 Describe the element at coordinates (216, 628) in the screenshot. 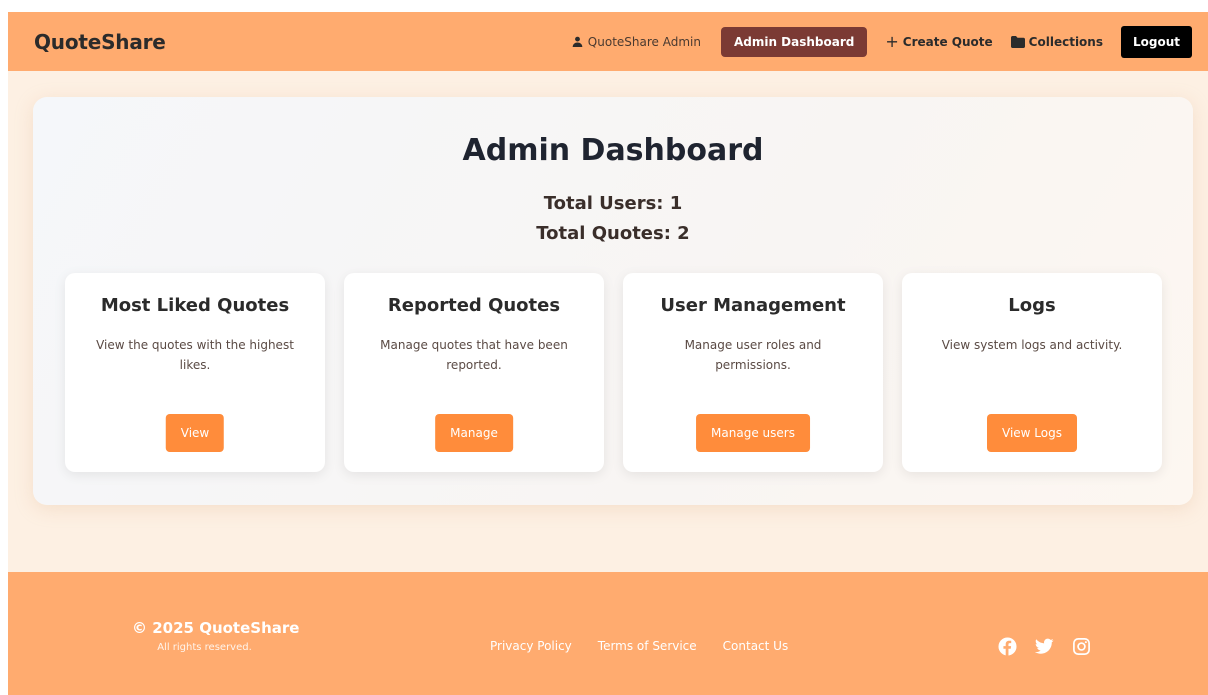

I see `footer-copyright: © 2025 QuoteShare` at that location.